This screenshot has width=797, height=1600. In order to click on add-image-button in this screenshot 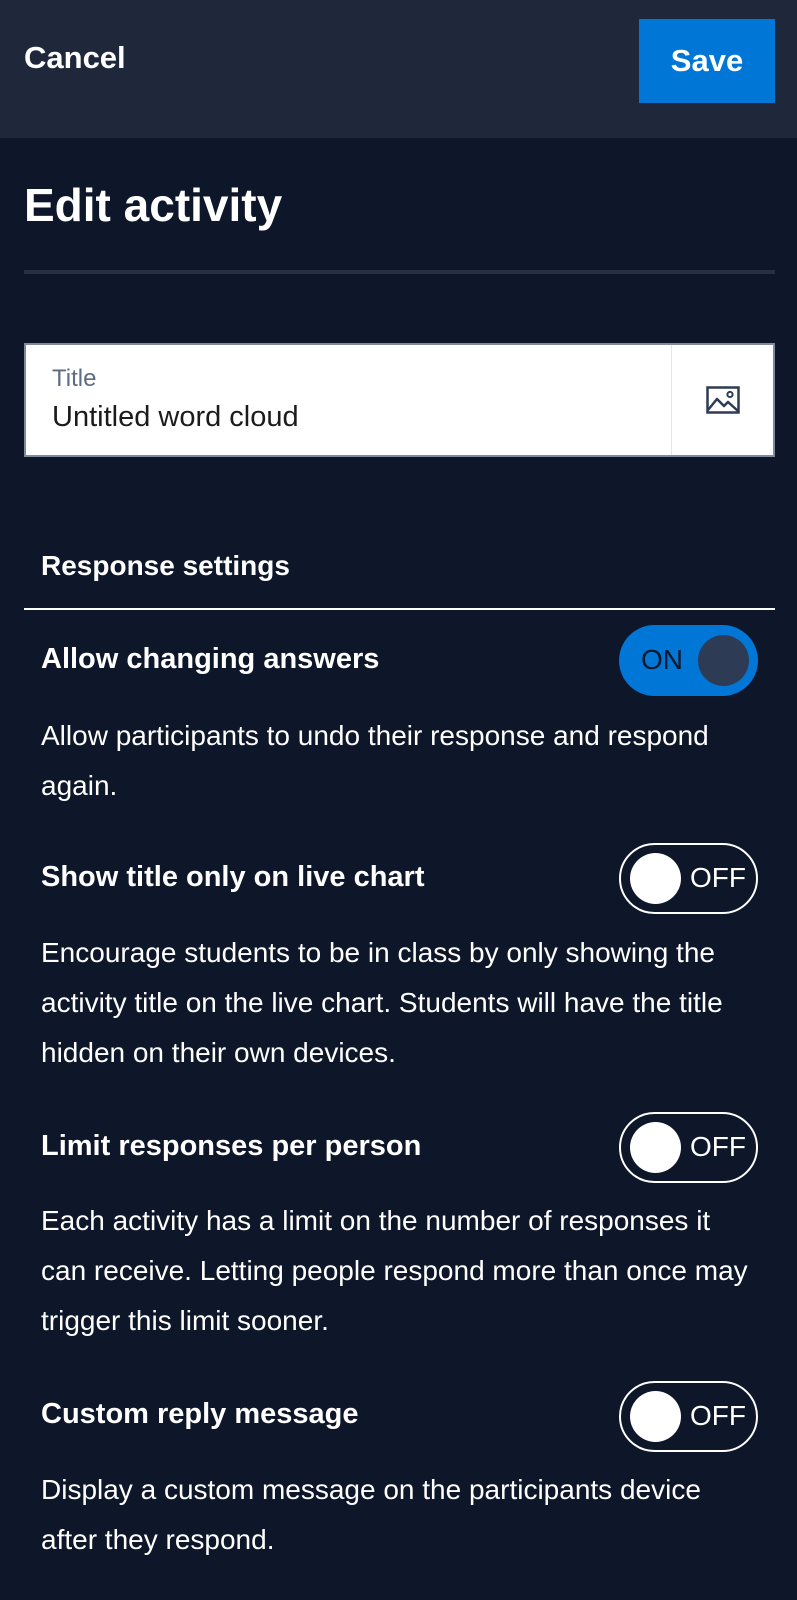, I will do `click(722, 400)`.